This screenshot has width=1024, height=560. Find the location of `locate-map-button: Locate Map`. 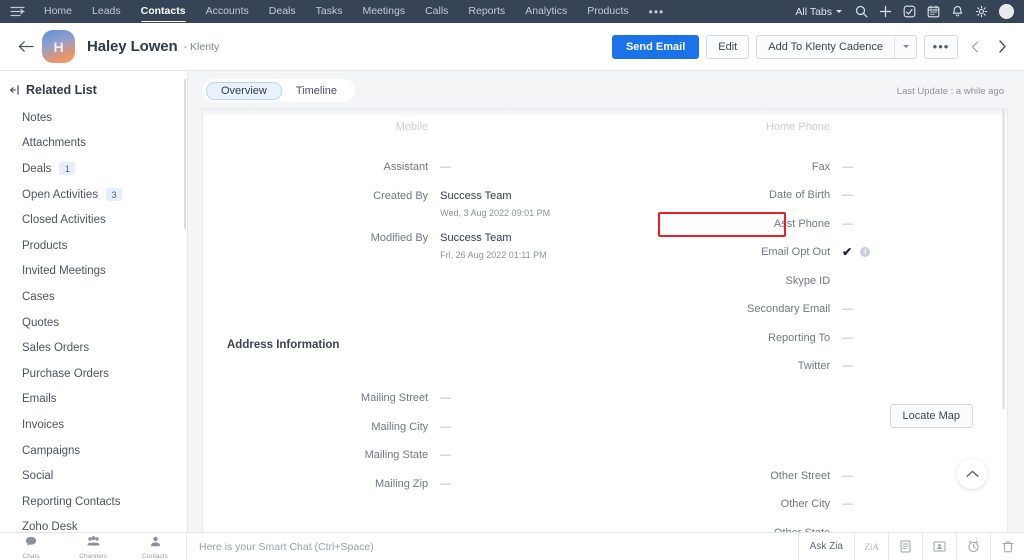

locate-map-button: Locate Map is located at coordinates (931, 416).